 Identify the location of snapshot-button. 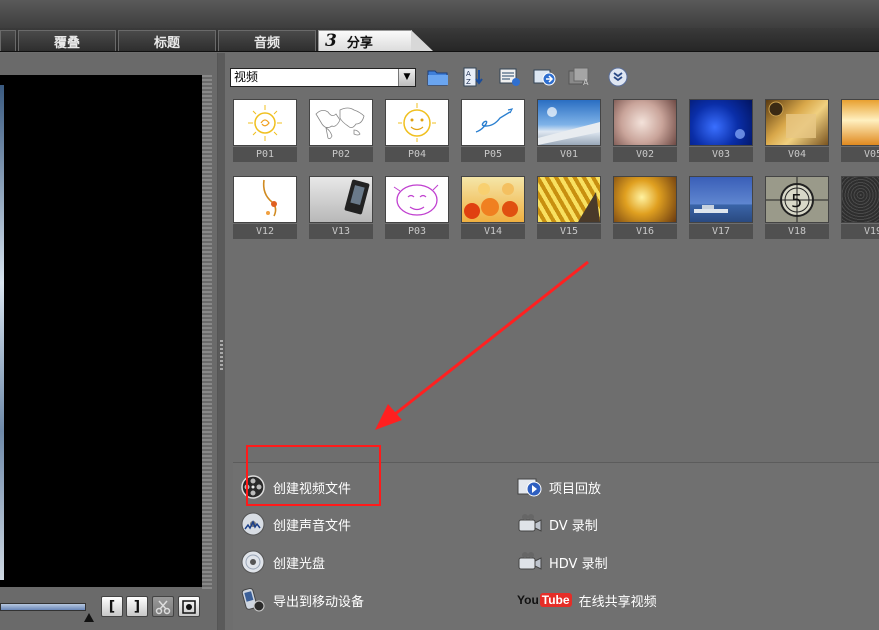
(189, 606).